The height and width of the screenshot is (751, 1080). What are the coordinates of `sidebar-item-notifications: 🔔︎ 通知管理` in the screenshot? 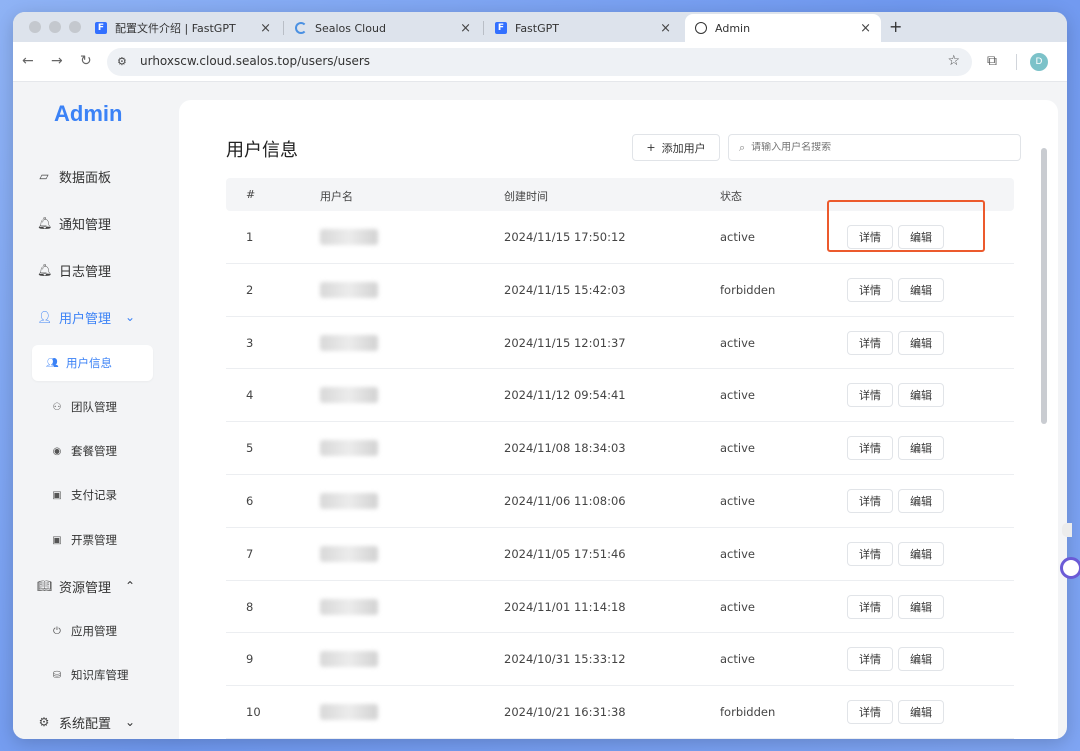 It's located at (74, 223).